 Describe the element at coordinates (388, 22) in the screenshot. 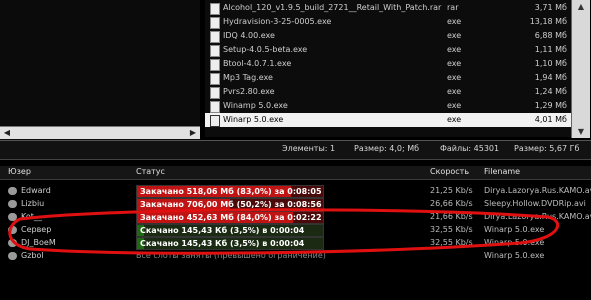

I see `file-row: Hydravision-3-25-0005.exe exe 13,18 Мб` at that location.